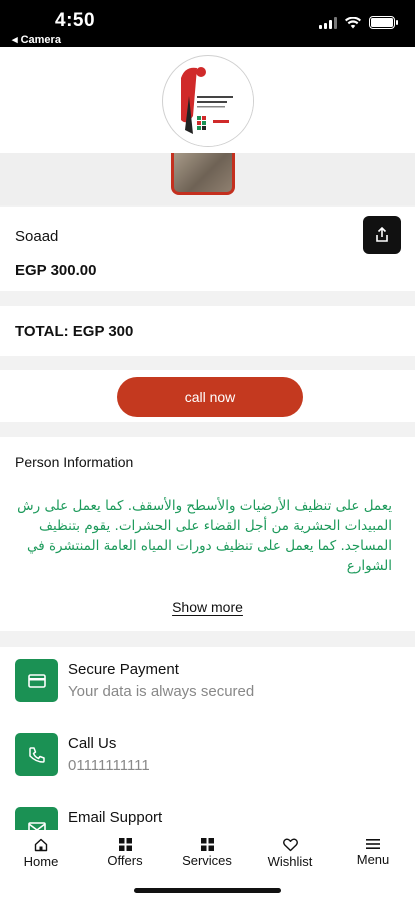  I want to click on nav-wishlist: Wishlist, so click(290, 853).